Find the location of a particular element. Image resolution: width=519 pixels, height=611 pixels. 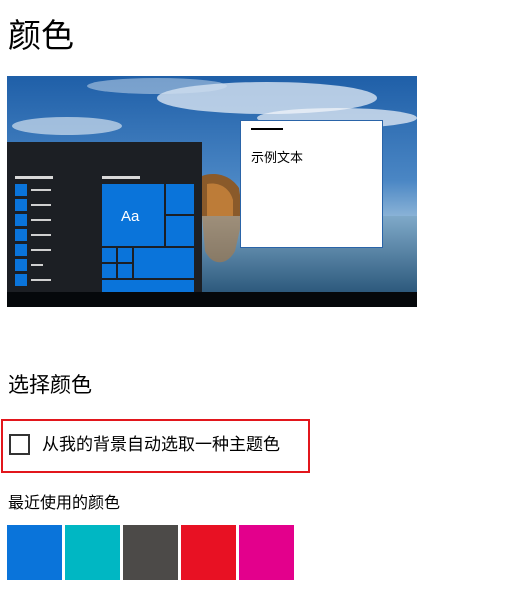

color-swatch-pink is located at coordinates (266, 552).